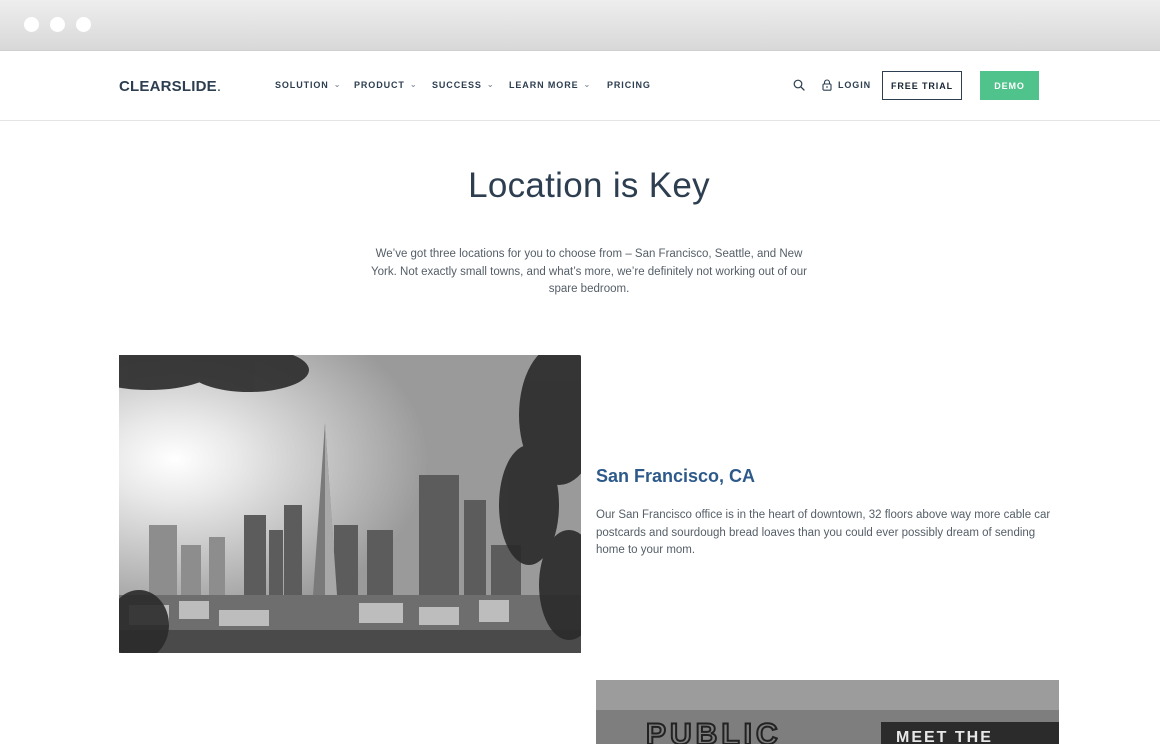  Describe the element at coordinates (827, 712) in the screenshot. I see `seattle-market-photo: PUBLIC MEET THE` at that location.